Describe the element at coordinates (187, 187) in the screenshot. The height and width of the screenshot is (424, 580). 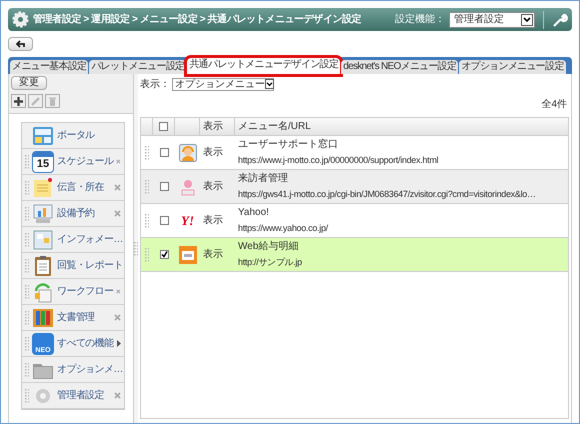
I see `receptionist-icon` at that location.